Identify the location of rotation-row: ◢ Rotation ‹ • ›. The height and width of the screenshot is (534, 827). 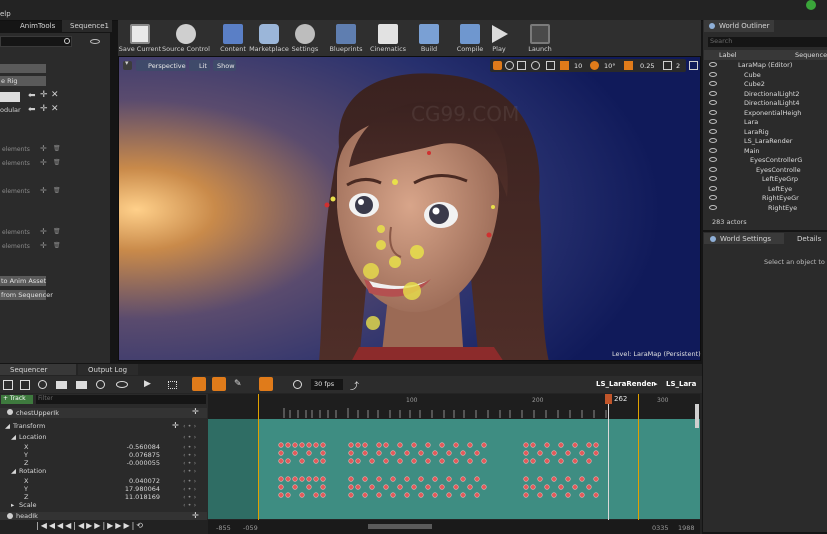
(103, 472).